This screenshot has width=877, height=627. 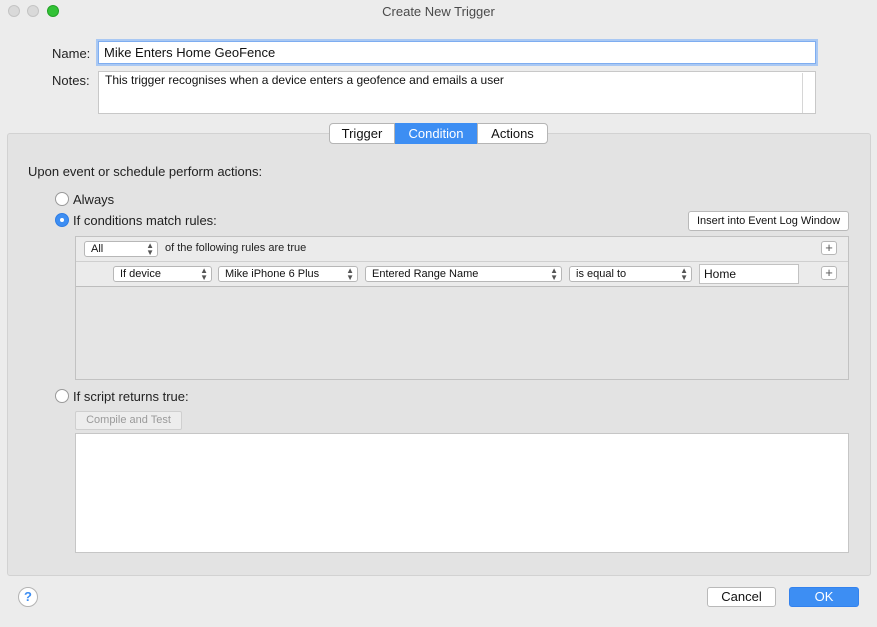 I want to click on help-button: ?, so click(x=28, y=597).